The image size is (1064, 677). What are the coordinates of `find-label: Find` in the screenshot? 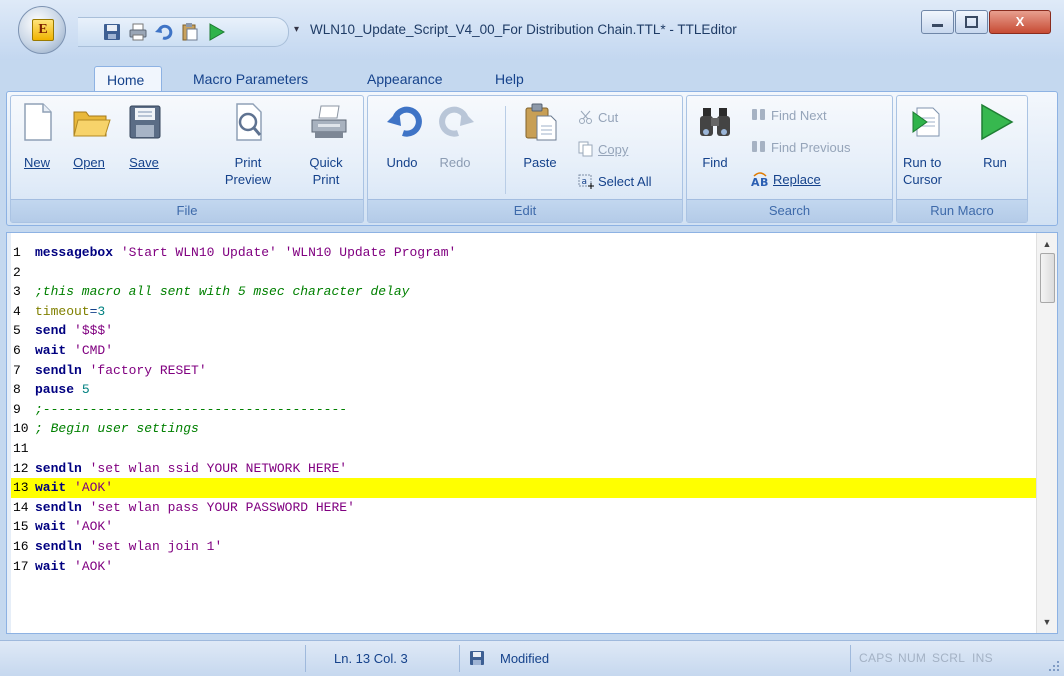 It's located at (715, 162).